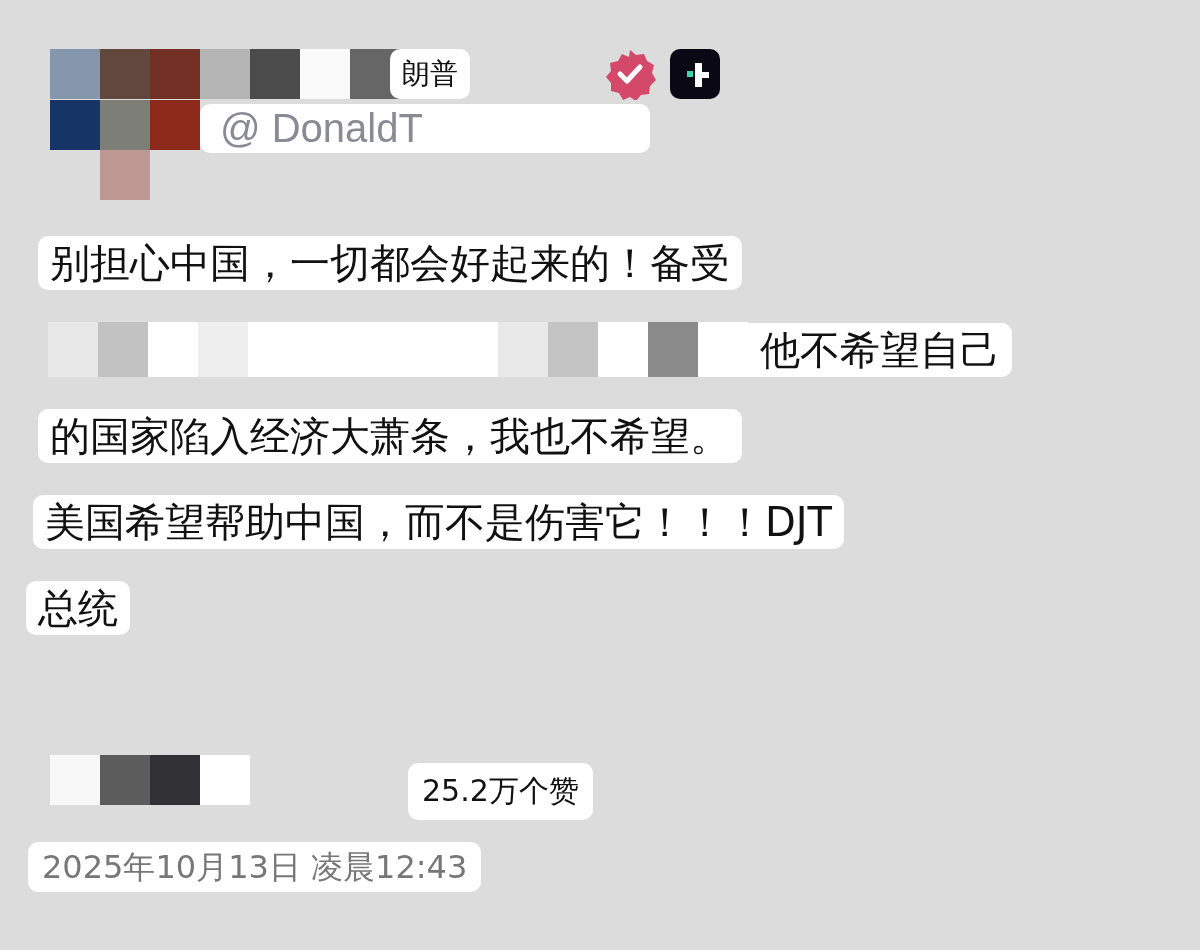 The image size is (1200, 950). What do you see at coordinates (430, 74) in the screenshot?
I see `author-name: 朗普` at bounding box center [430, 74].